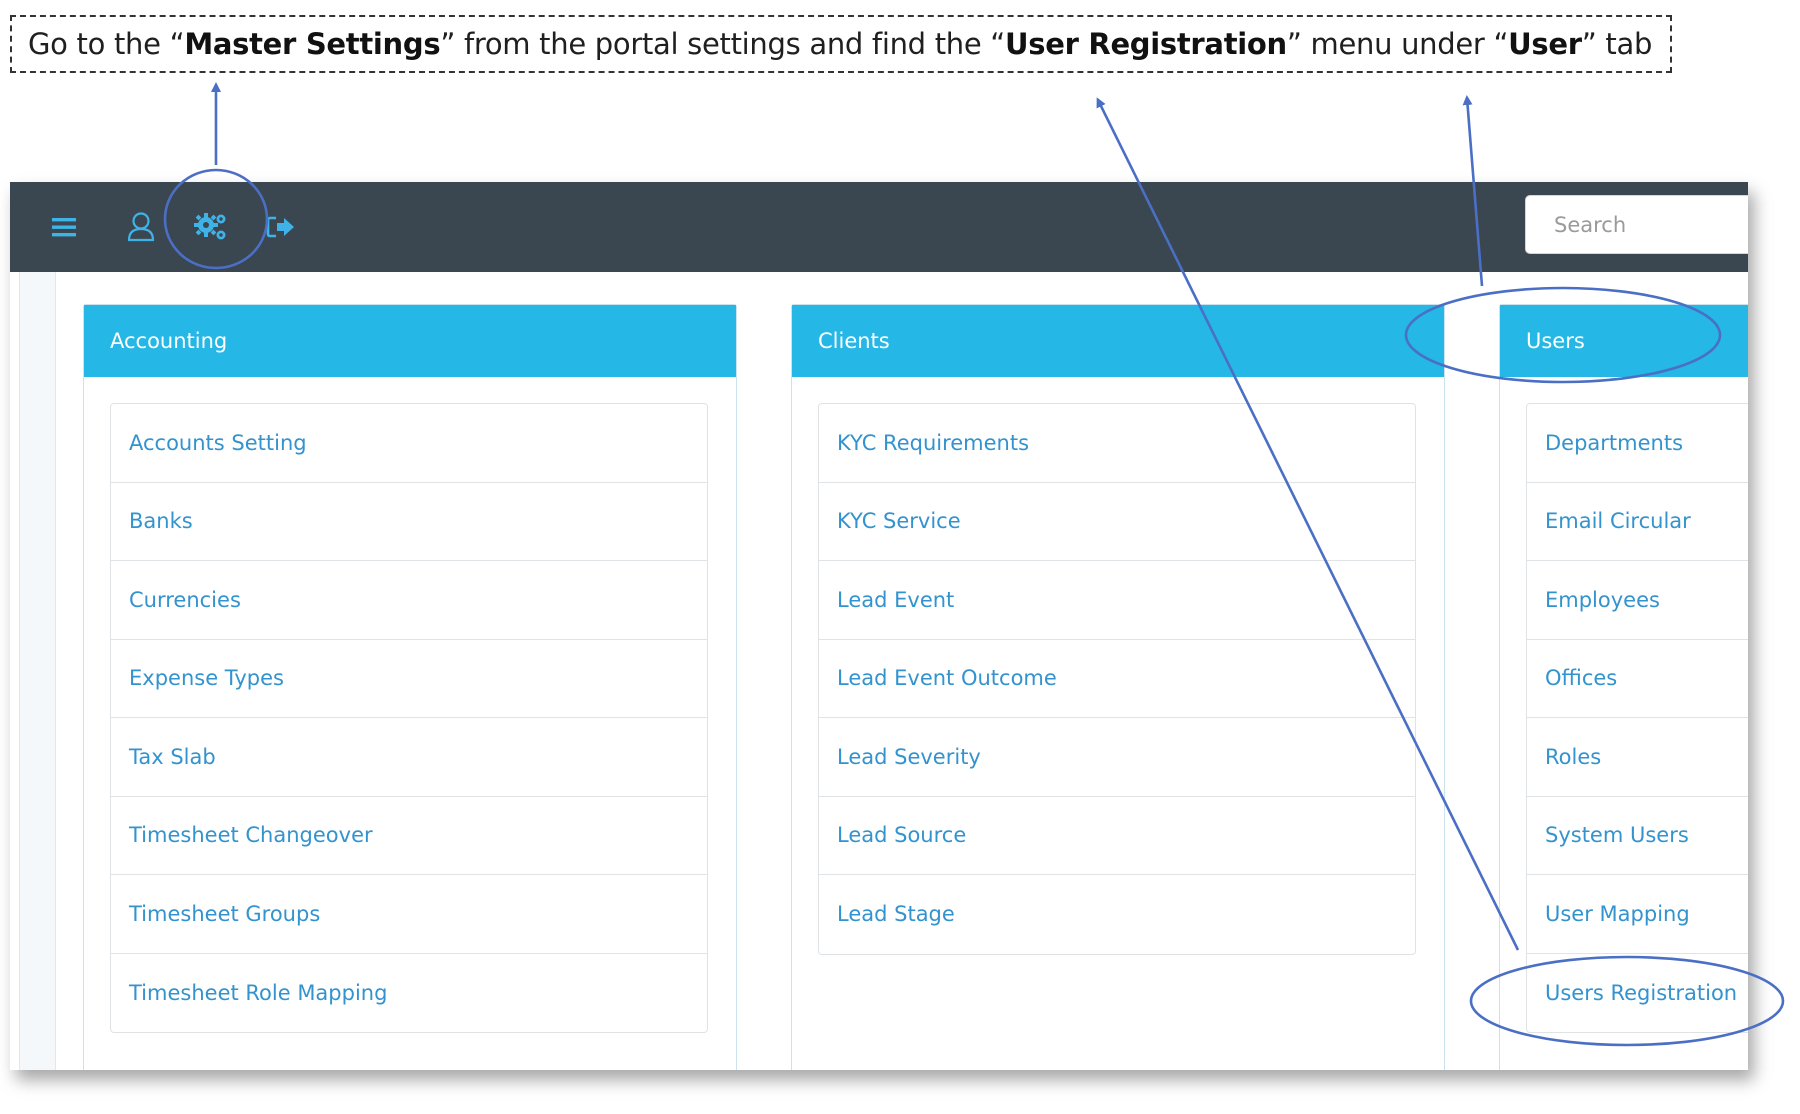 This screenshot has width=1800, height=1114. Describe the element at coordinates (409, 600) in the screenshot. I see `list-item-currencies: Currencies` at that location.